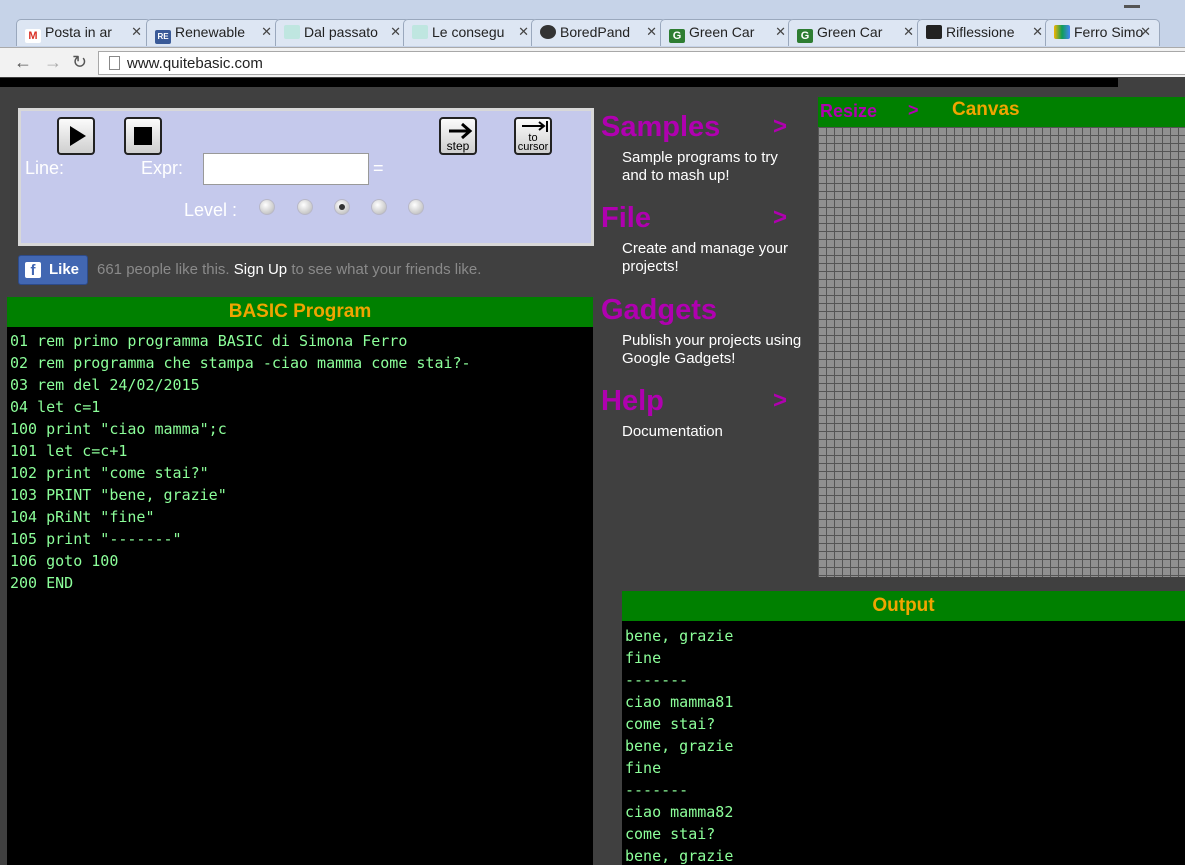 This screenshot has width=1185, height=865. Describe the element at coordinates (386, 269) in the screenshot. I see `like-suffix: to see what your friends like.` at that location.